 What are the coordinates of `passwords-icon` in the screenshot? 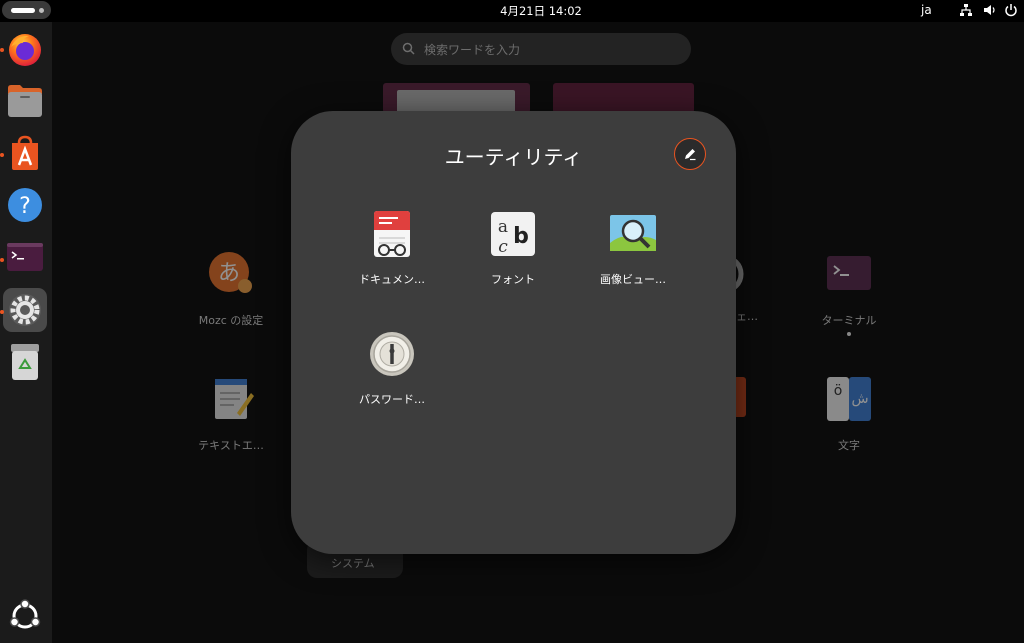 It's located at (392, 354).